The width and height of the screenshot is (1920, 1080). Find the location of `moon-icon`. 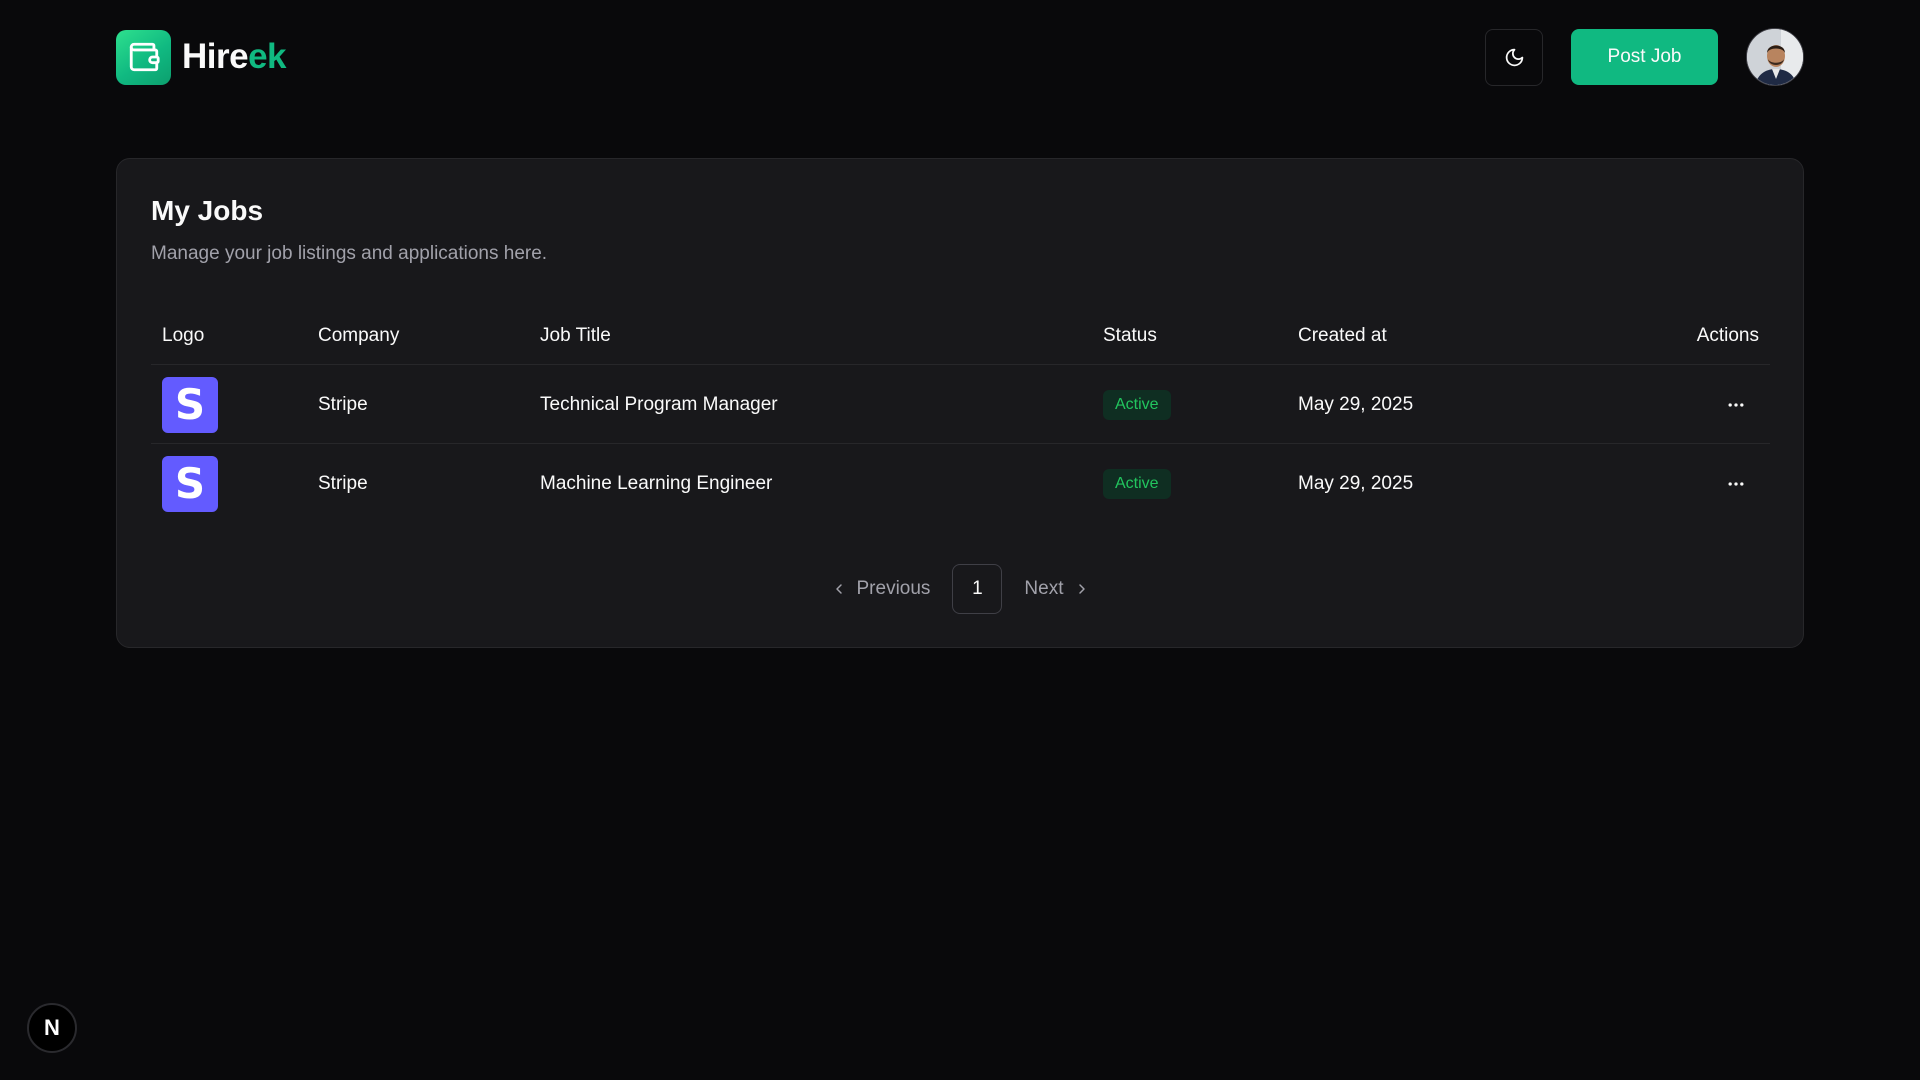

moon-icon is located at coordinates (1514, 57).